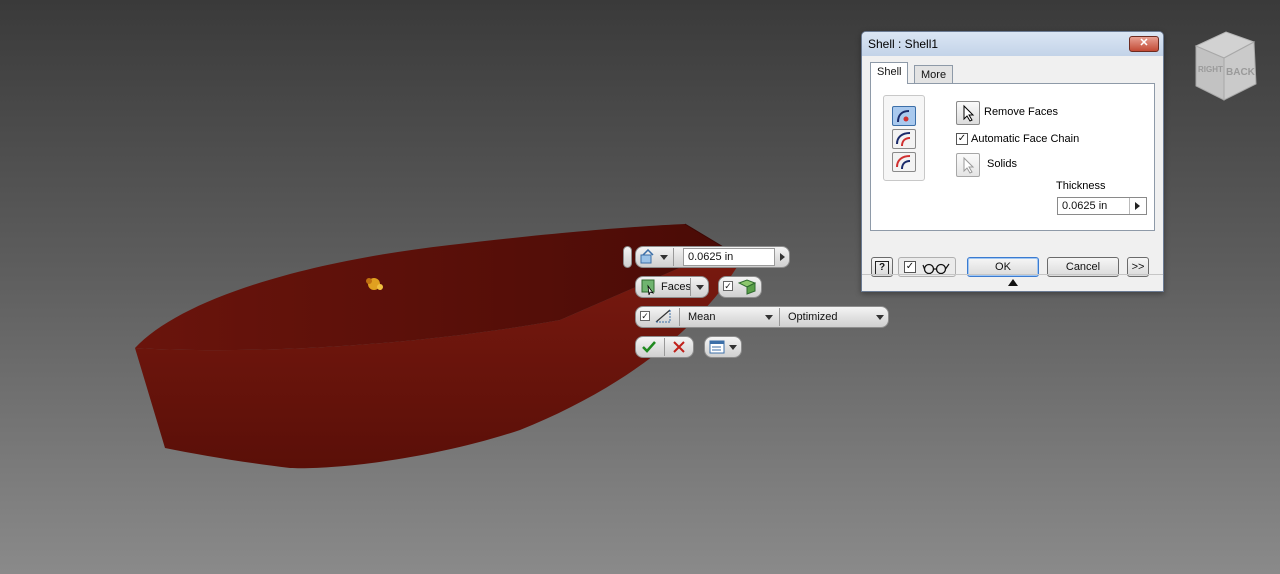 The width and height of the screenshot is (1280, 574). Describe the element at coordinates (1025, 139) in the screenshot. I see `automatic-face-chain-label: Automatic Face Chain` at that location.